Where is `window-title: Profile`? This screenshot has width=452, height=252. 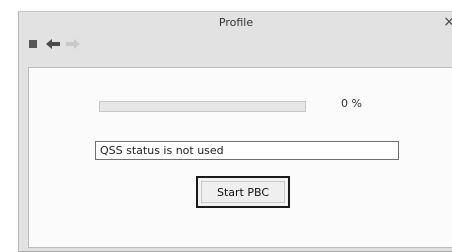
window-title: Profile is located at coordinates (236, 22).